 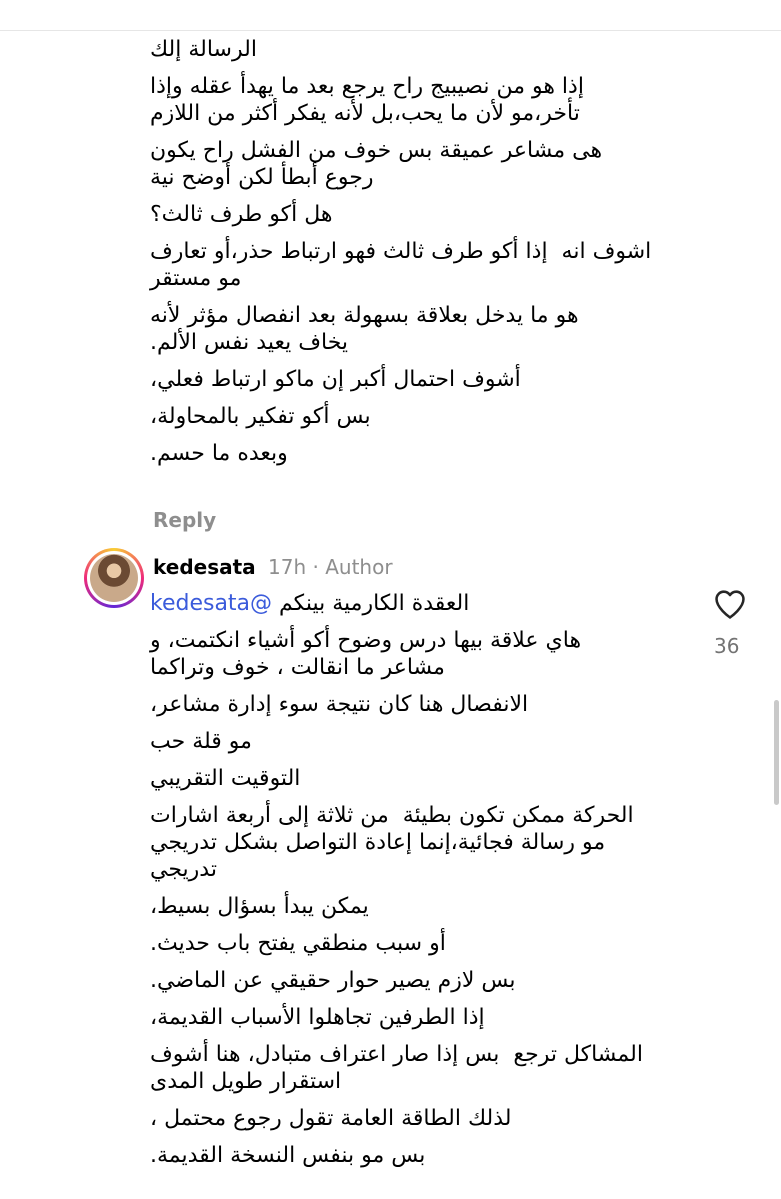 I want to click on mention-line: العقدة الكارمية بينكم @kedesata, so click(x=415, y=603).